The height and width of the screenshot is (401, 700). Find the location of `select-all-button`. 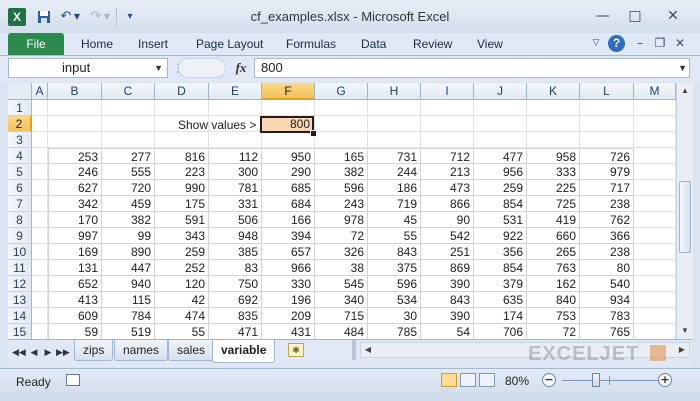

select-all-button is located at coordinates (20, 91).